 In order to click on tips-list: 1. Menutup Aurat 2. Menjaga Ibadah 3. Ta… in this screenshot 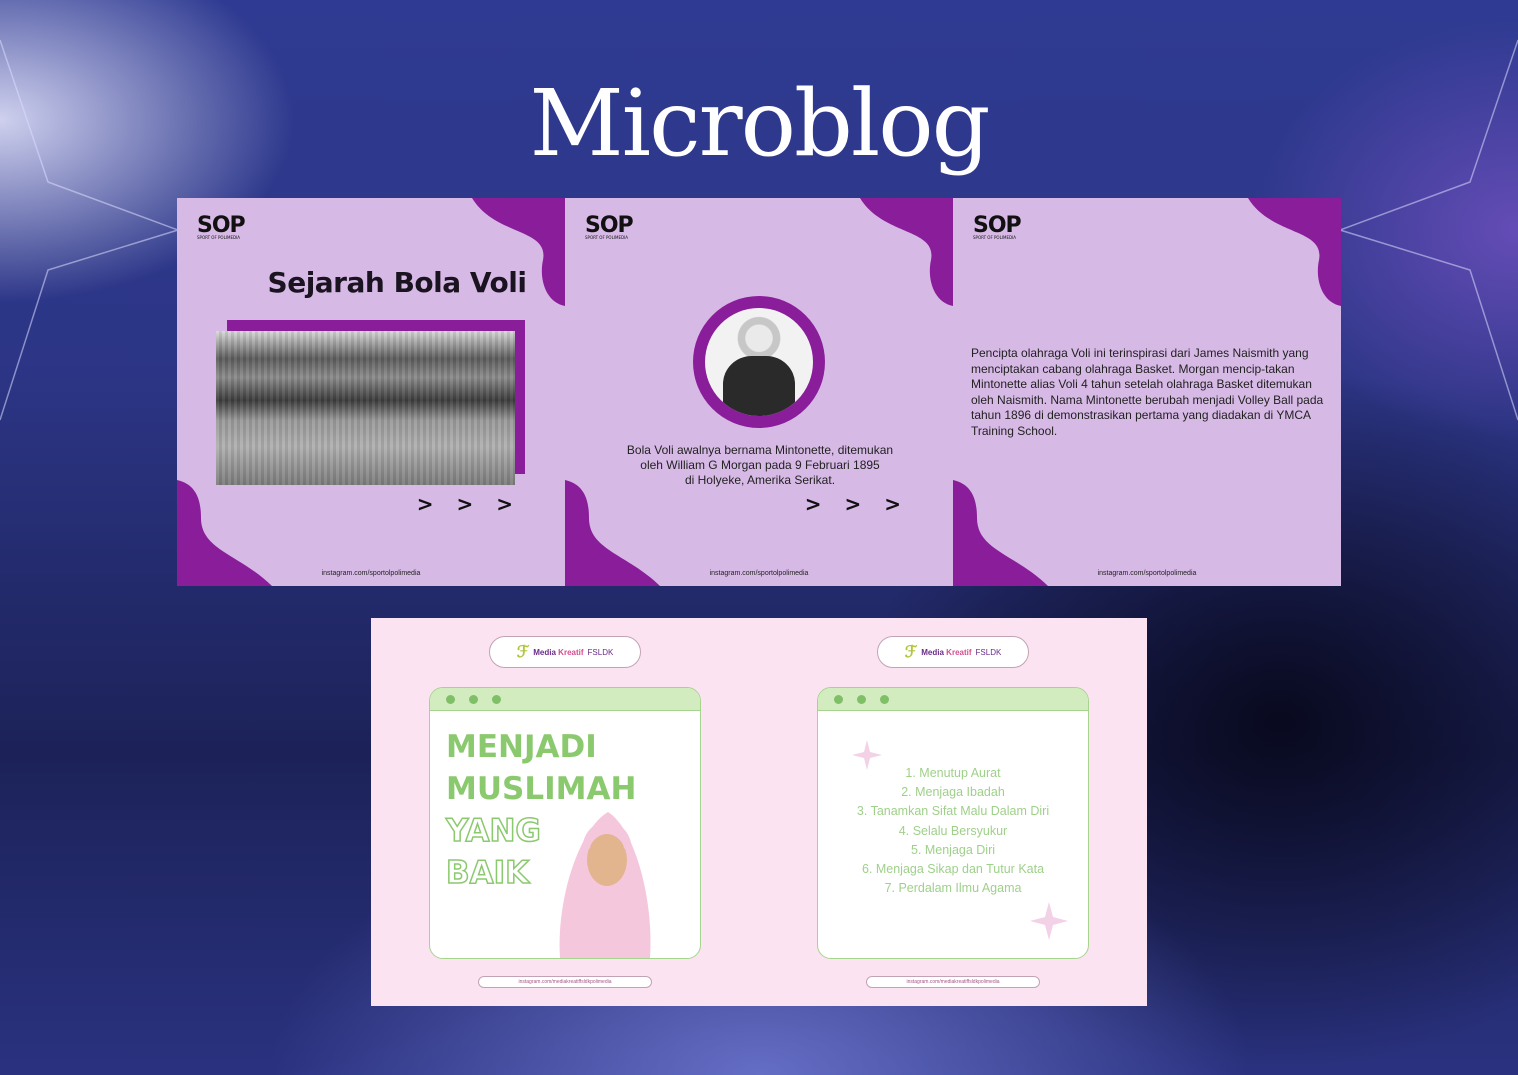, I will do `click(953, 831)`.